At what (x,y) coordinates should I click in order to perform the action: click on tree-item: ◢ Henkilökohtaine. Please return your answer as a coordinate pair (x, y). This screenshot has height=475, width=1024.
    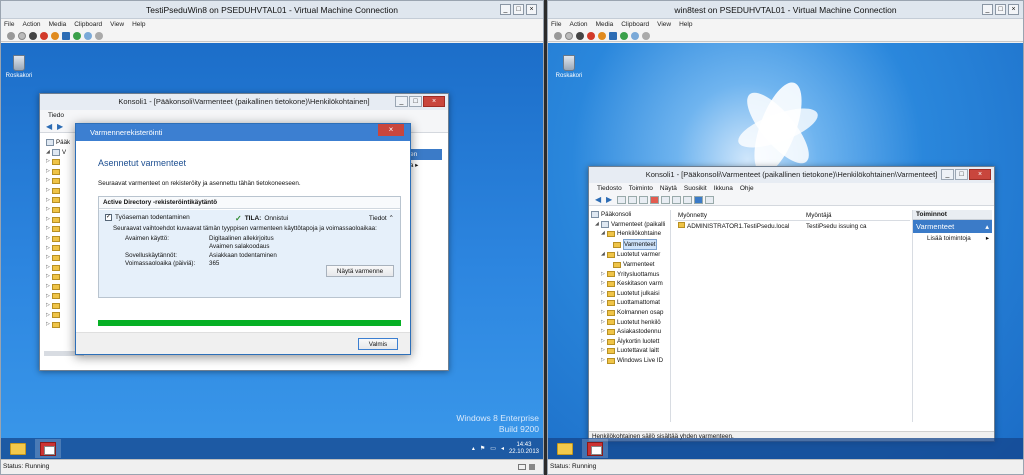
    Looking at the image, I should click on (630, 234).